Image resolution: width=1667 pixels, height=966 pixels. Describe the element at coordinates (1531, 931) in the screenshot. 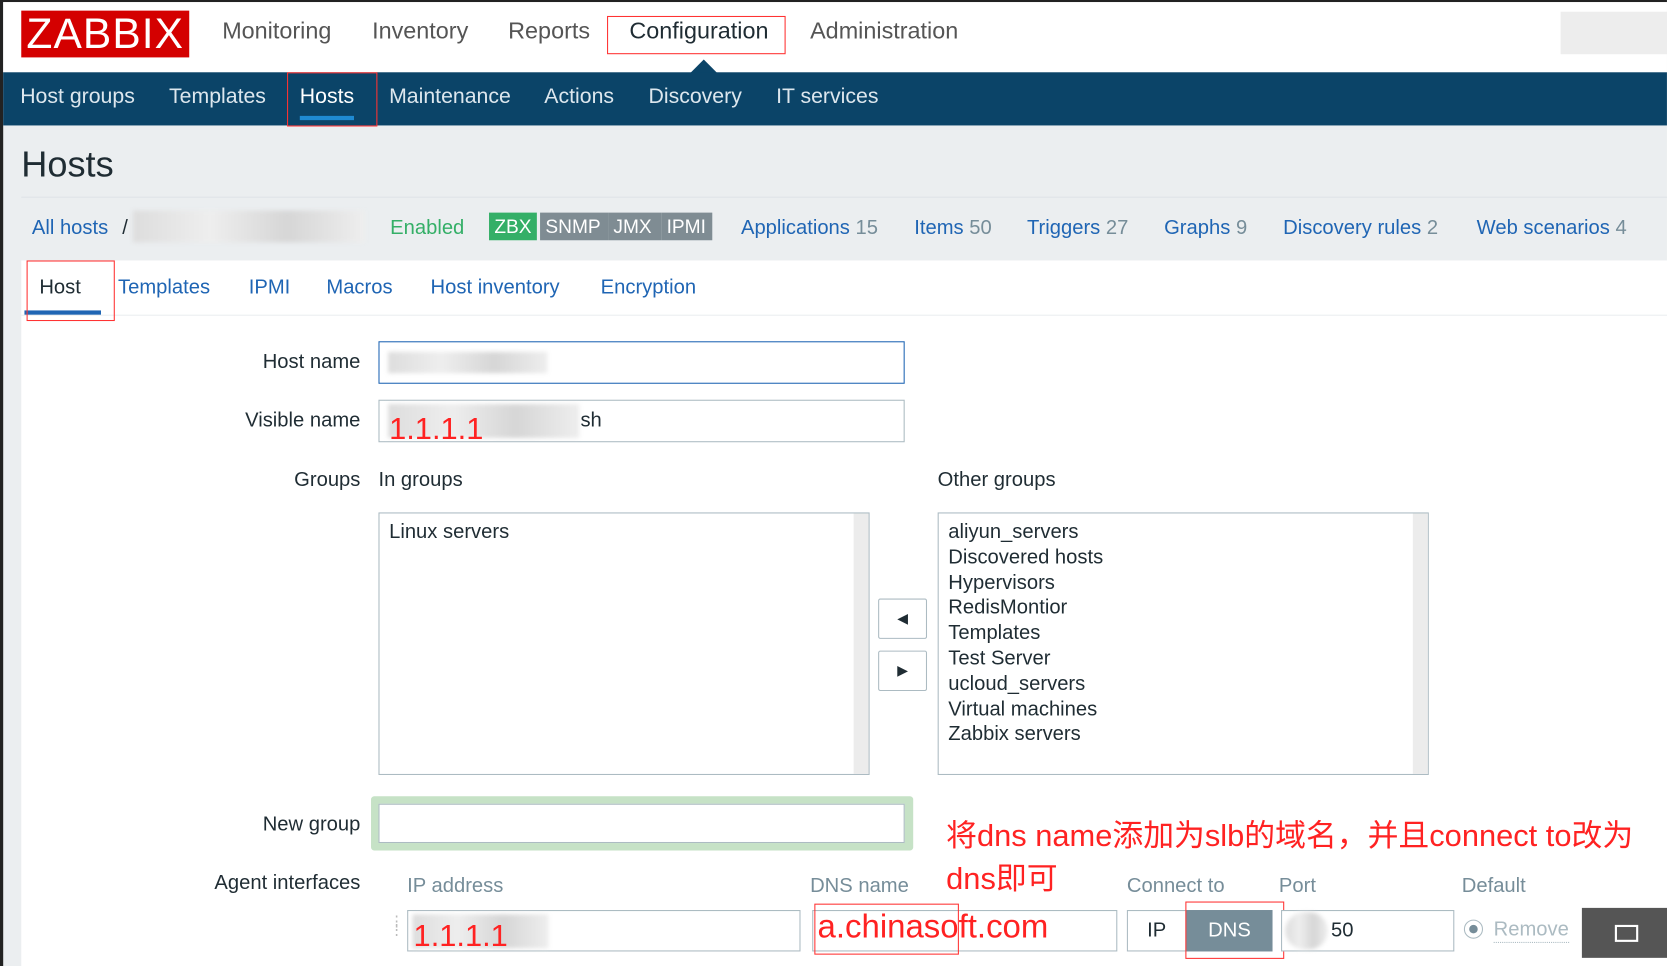

I see `remove-link: Remove` at that location.